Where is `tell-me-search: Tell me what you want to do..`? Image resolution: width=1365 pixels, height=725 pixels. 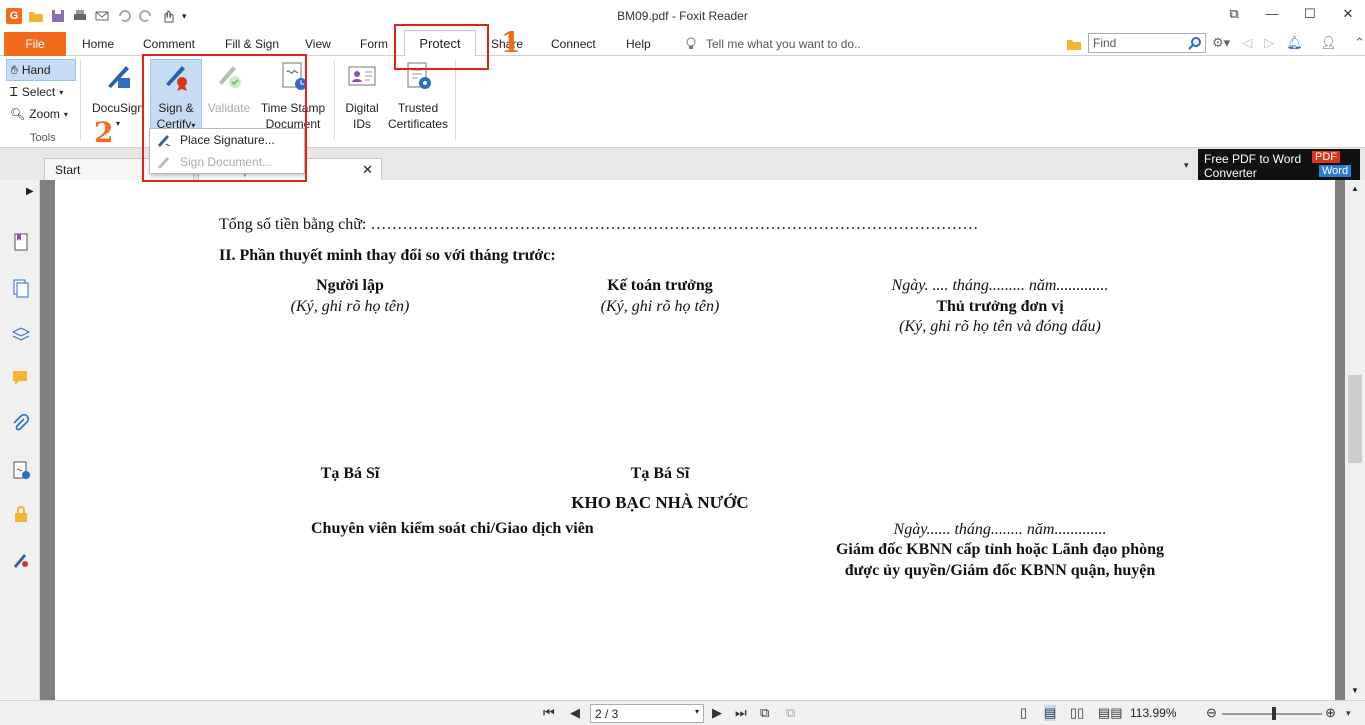 tell-me-search: Tell me what you want to do.. is located at coordinates (772, 44).